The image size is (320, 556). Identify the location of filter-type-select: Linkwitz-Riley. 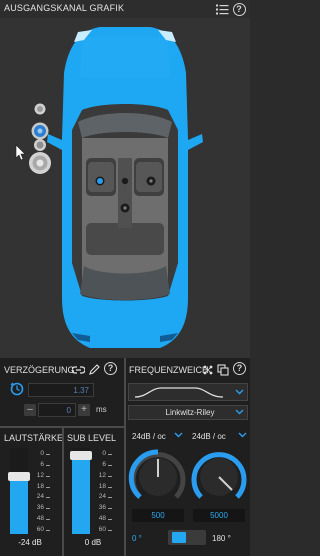
(188, 412).